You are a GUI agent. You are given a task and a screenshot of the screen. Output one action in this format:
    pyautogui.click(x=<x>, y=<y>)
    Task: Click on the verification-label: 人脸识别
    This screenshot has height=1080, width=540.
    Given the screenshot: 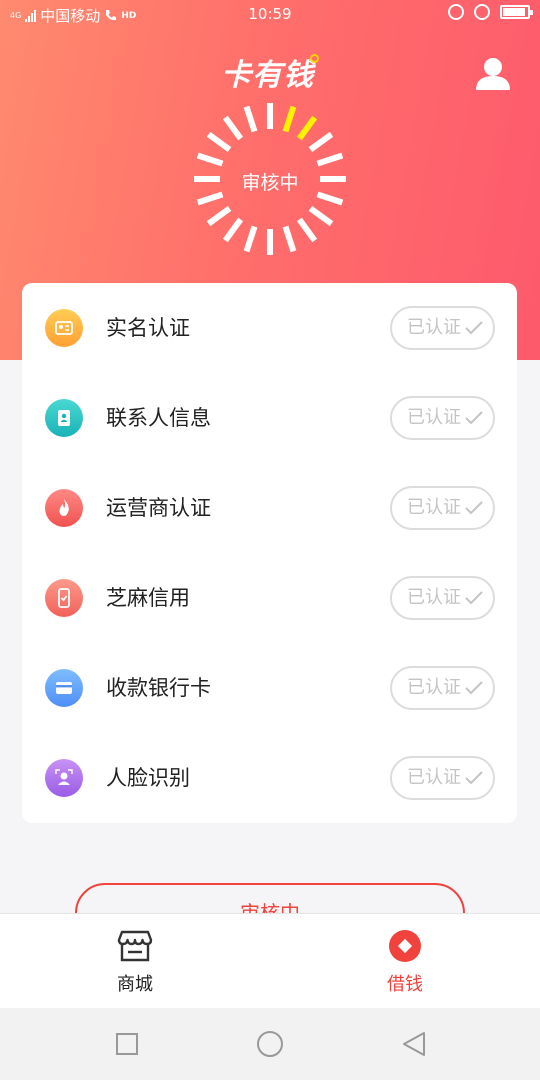 What is the action you would take?
    pyautogui.click(x=148, y=778)
    